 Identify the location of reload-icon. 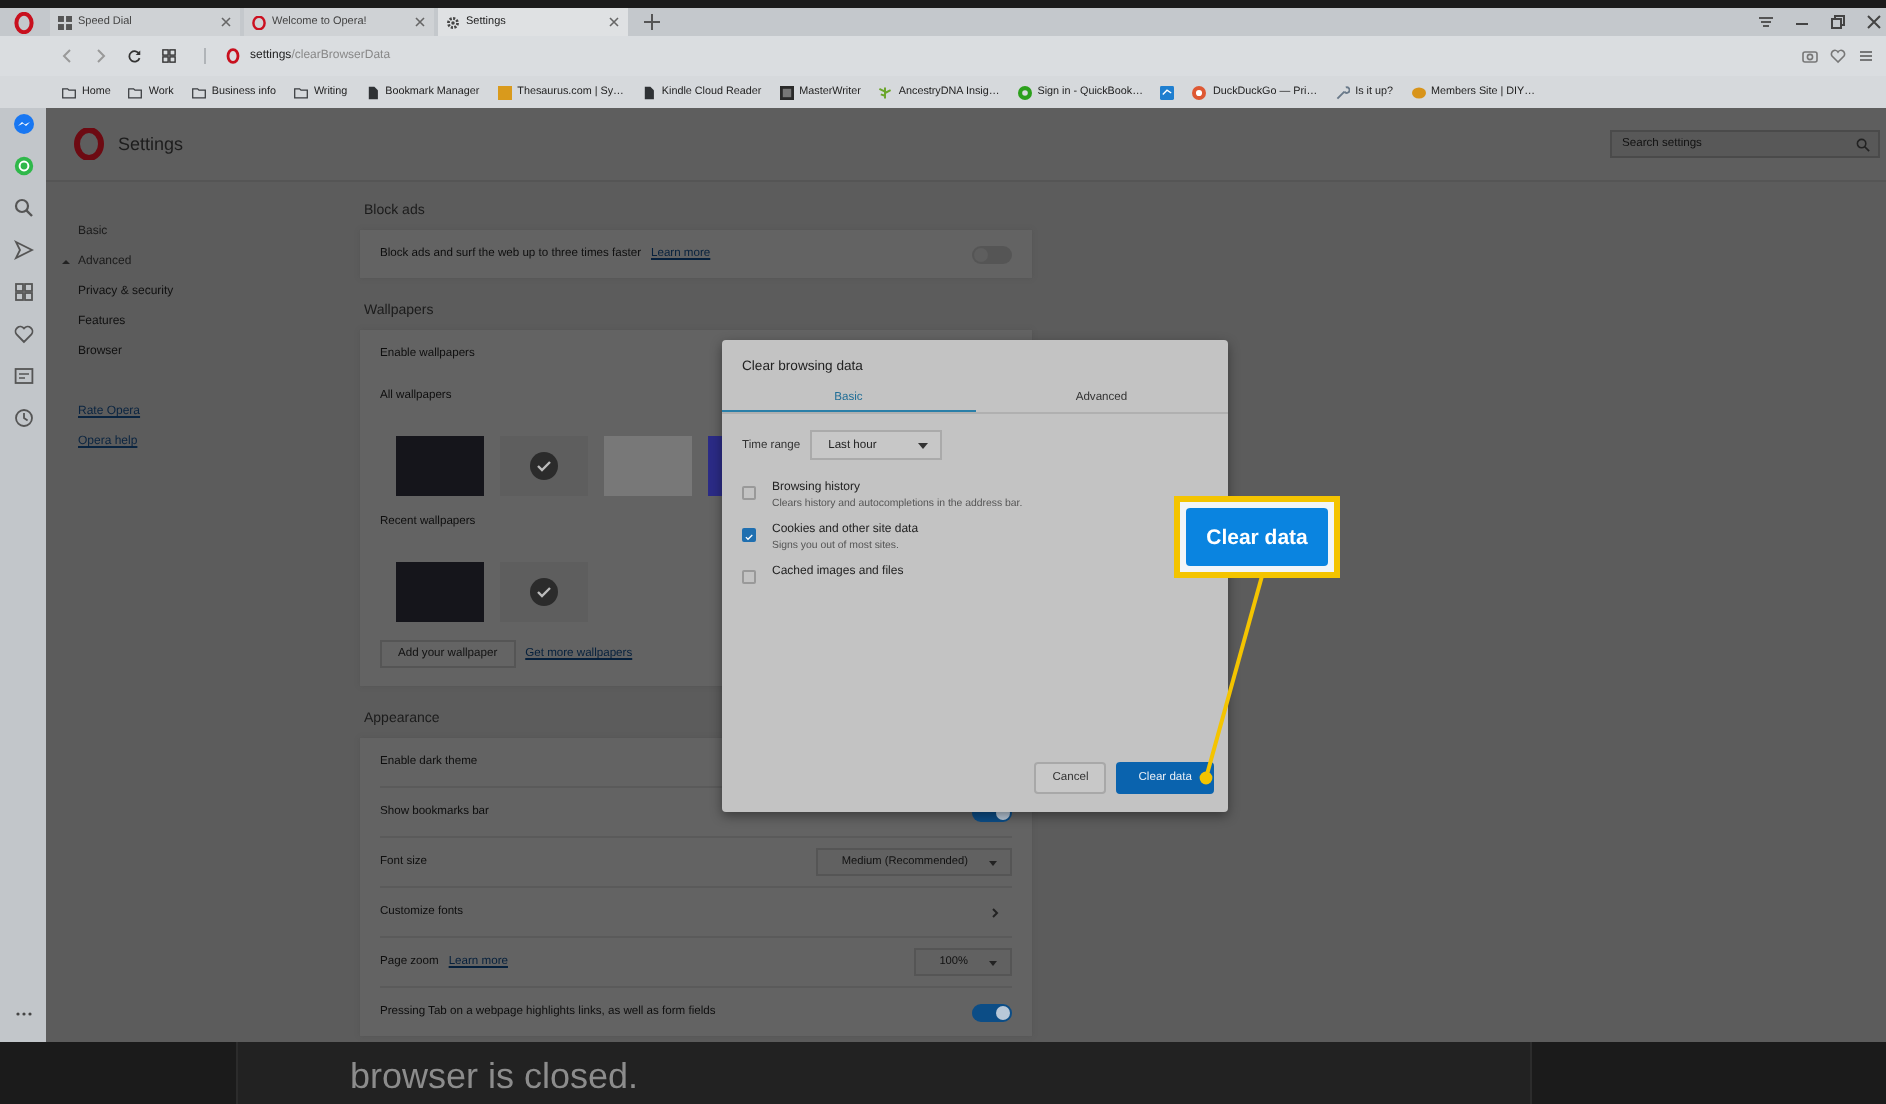
(135, 56).